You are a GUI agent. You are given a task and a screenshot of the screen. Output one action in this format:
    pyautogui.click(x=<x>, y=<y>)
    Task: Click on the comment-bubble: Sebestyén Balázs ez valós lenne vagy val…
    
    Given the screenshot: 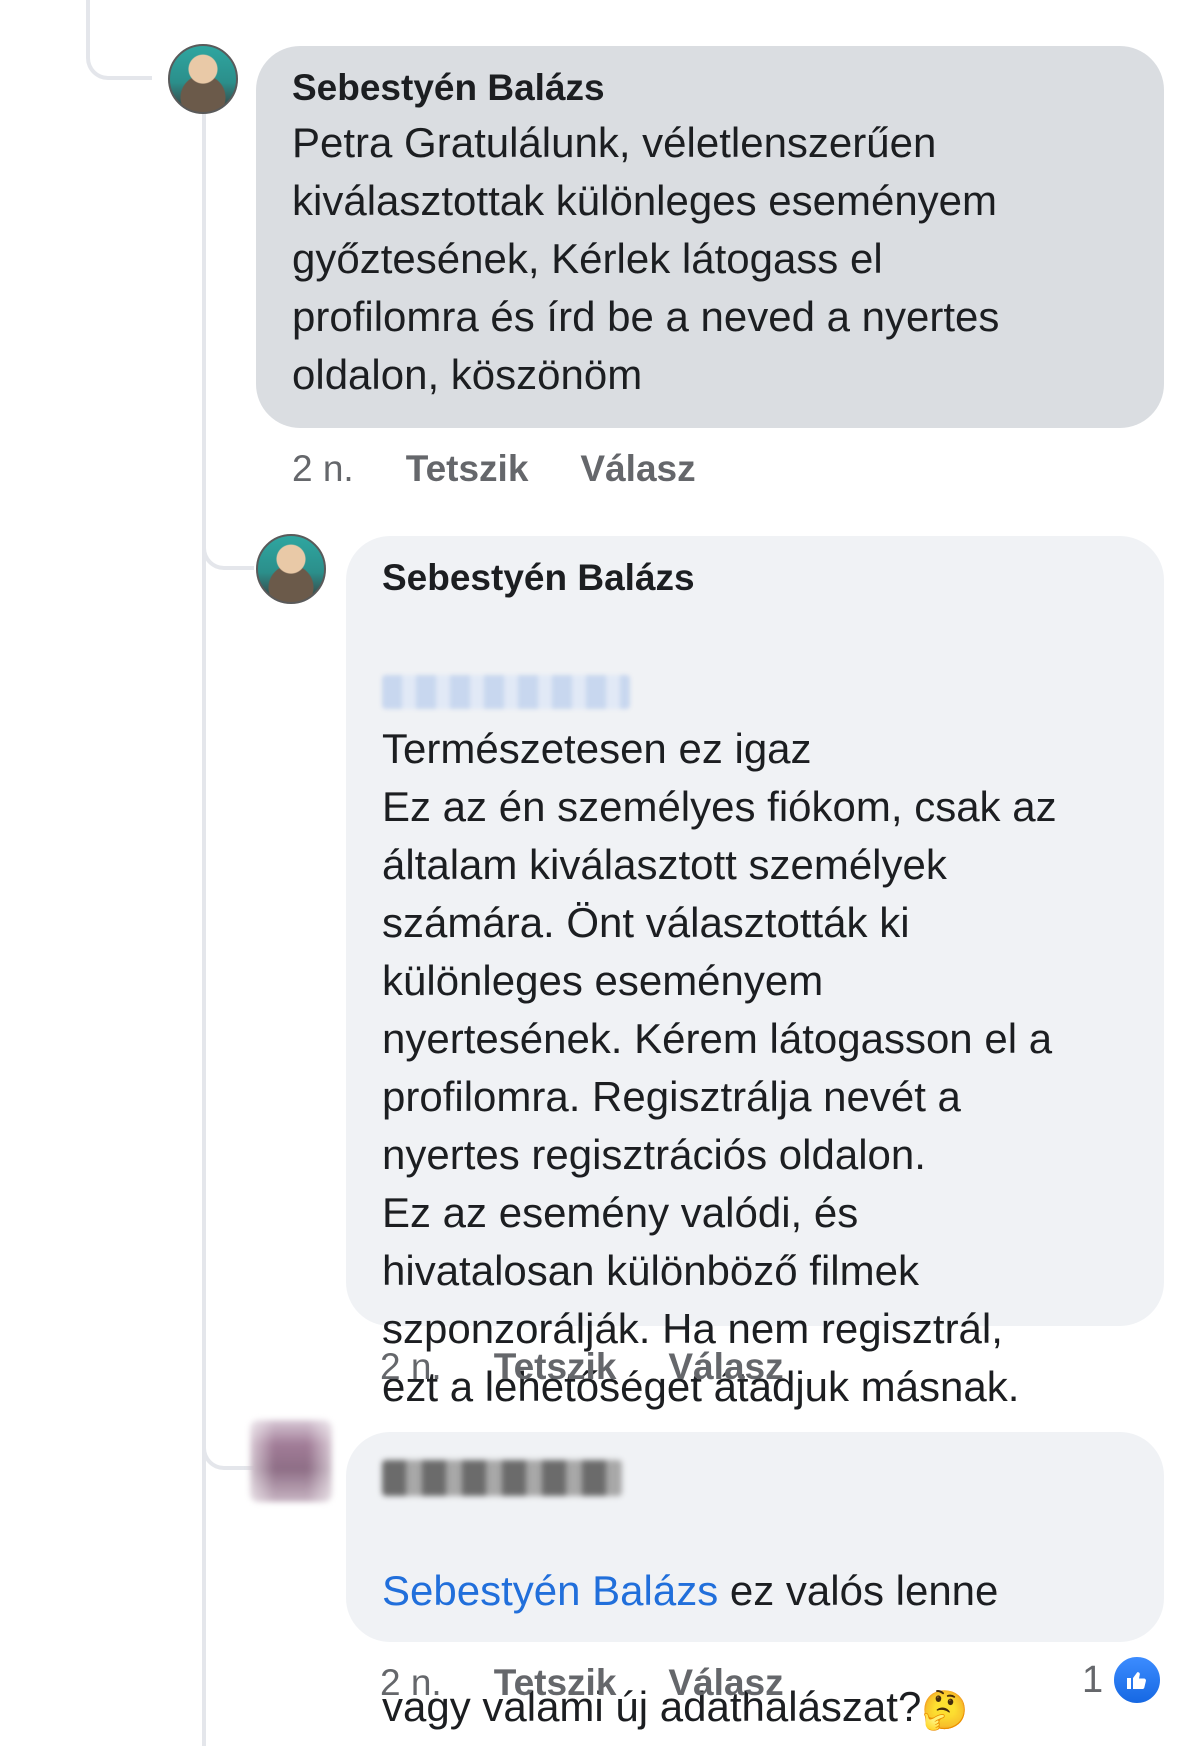 What is the action you would take?
    pyautogui.click(x=755, y=1582)
    